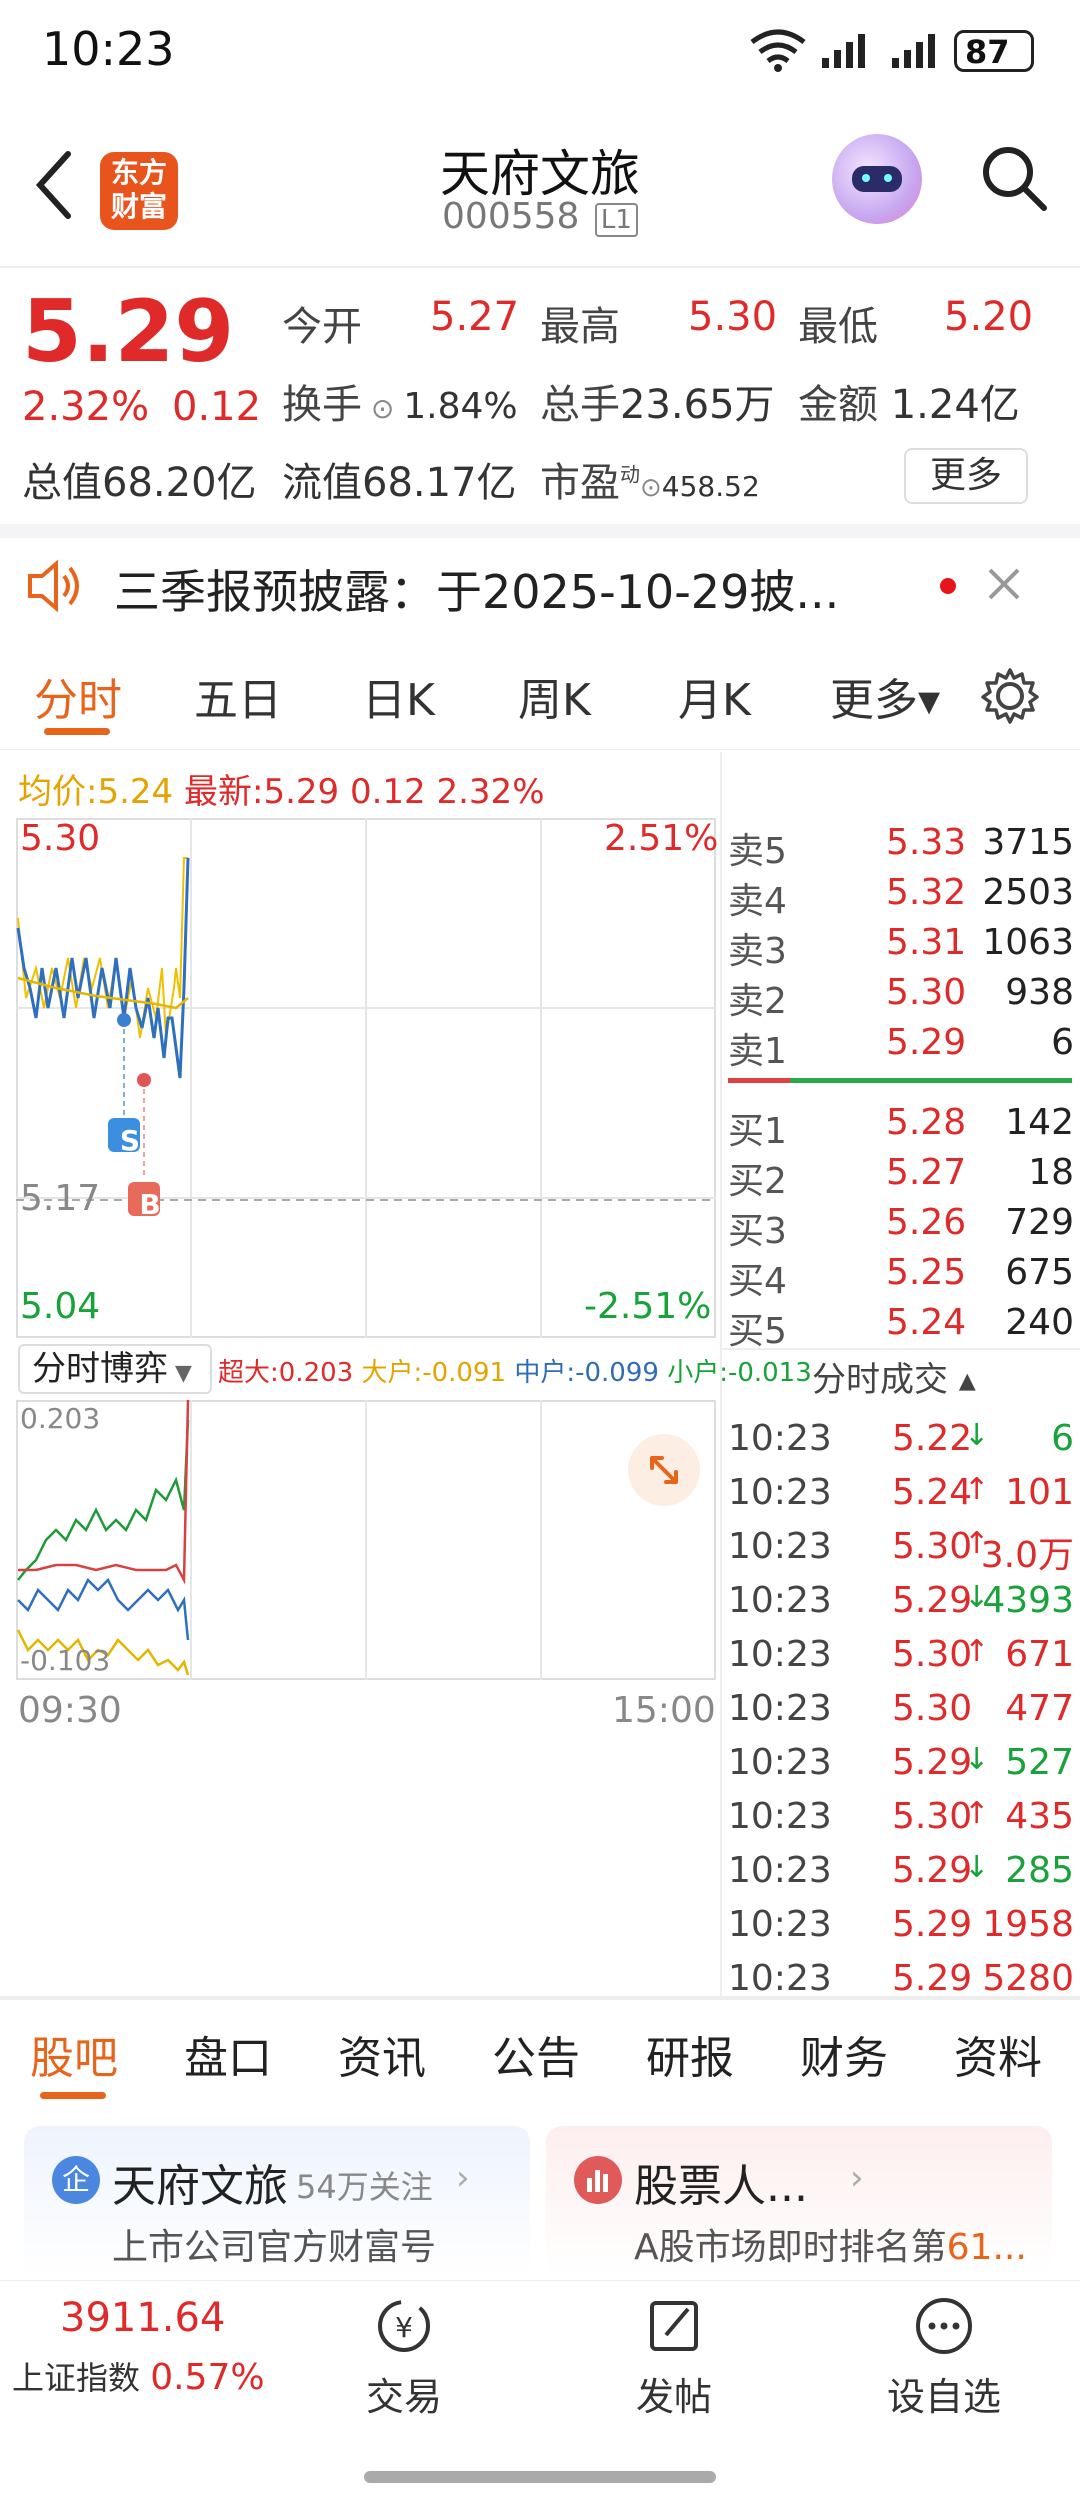  I want to click on index-value: 3911.64, so click(142, 2318).